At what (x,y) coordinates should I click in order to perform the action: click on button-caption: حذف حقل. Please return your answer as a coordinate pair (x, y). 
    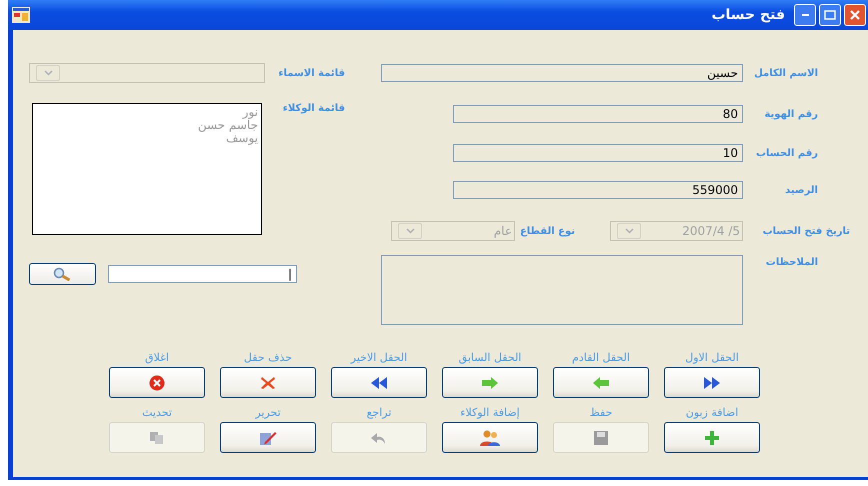
    Looking at the image, I should click on (268, 358).